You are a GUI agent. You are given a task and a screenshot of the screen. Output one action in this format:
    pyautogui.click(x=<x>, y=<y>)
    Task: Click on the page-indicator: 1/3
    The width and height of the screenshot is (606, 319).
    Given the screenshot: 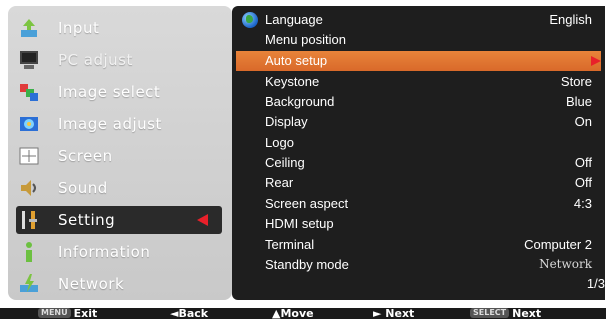 What is the action you would take?
    pyautogui.click(x=595, y=283)
    